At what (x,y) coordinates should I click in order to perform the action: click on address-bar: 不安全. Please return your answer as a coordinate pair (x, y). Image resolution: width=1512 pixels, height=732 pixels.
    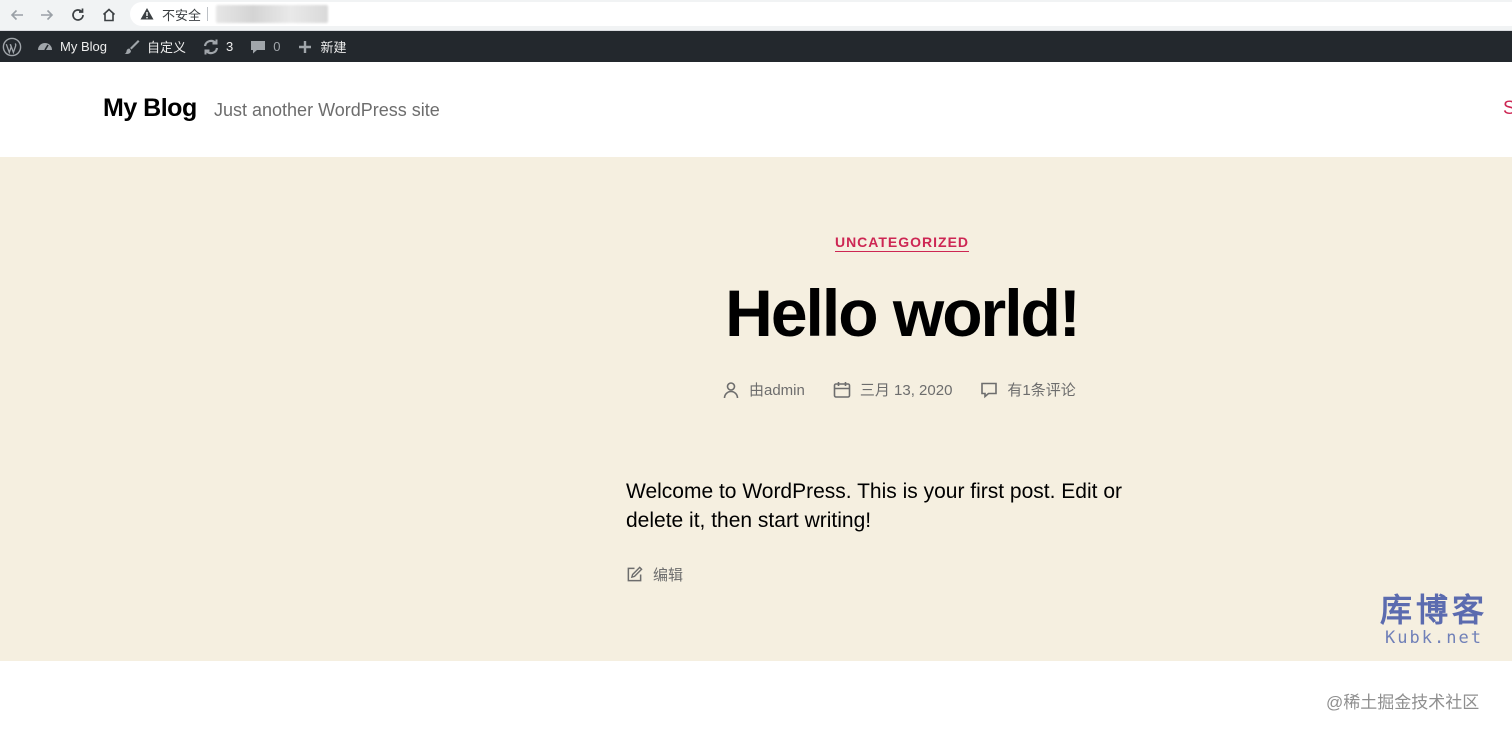
    Looking at the image, I should click on (821, 14).